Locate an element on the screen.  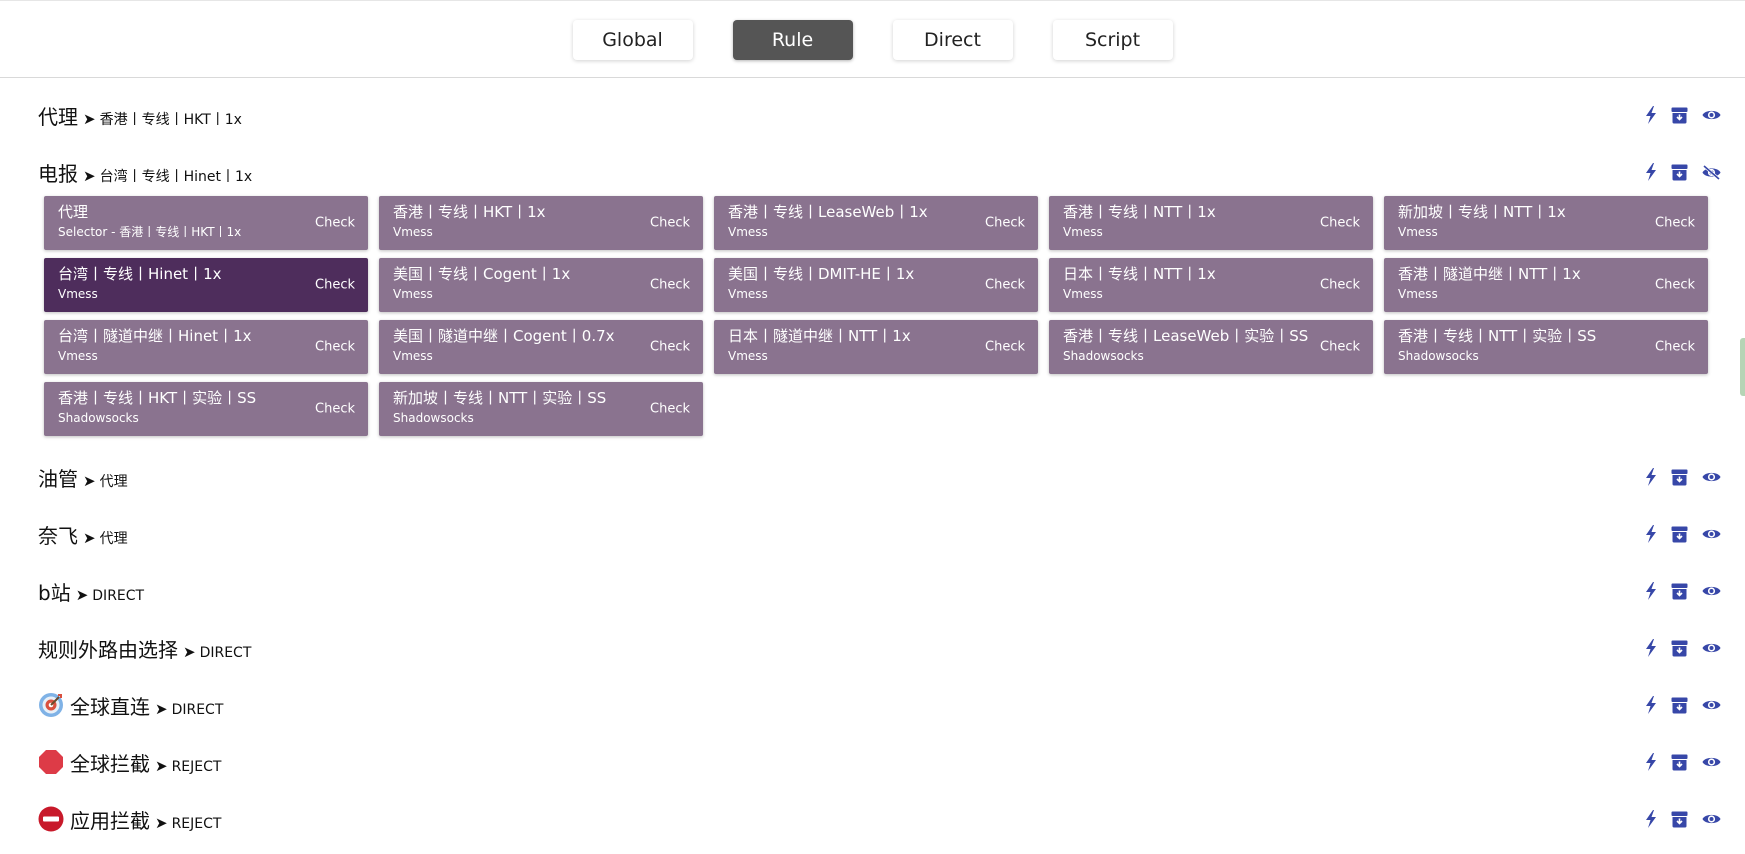
proxy-group: 油管 ➤ 代理 is located at coordinates (872, 477).